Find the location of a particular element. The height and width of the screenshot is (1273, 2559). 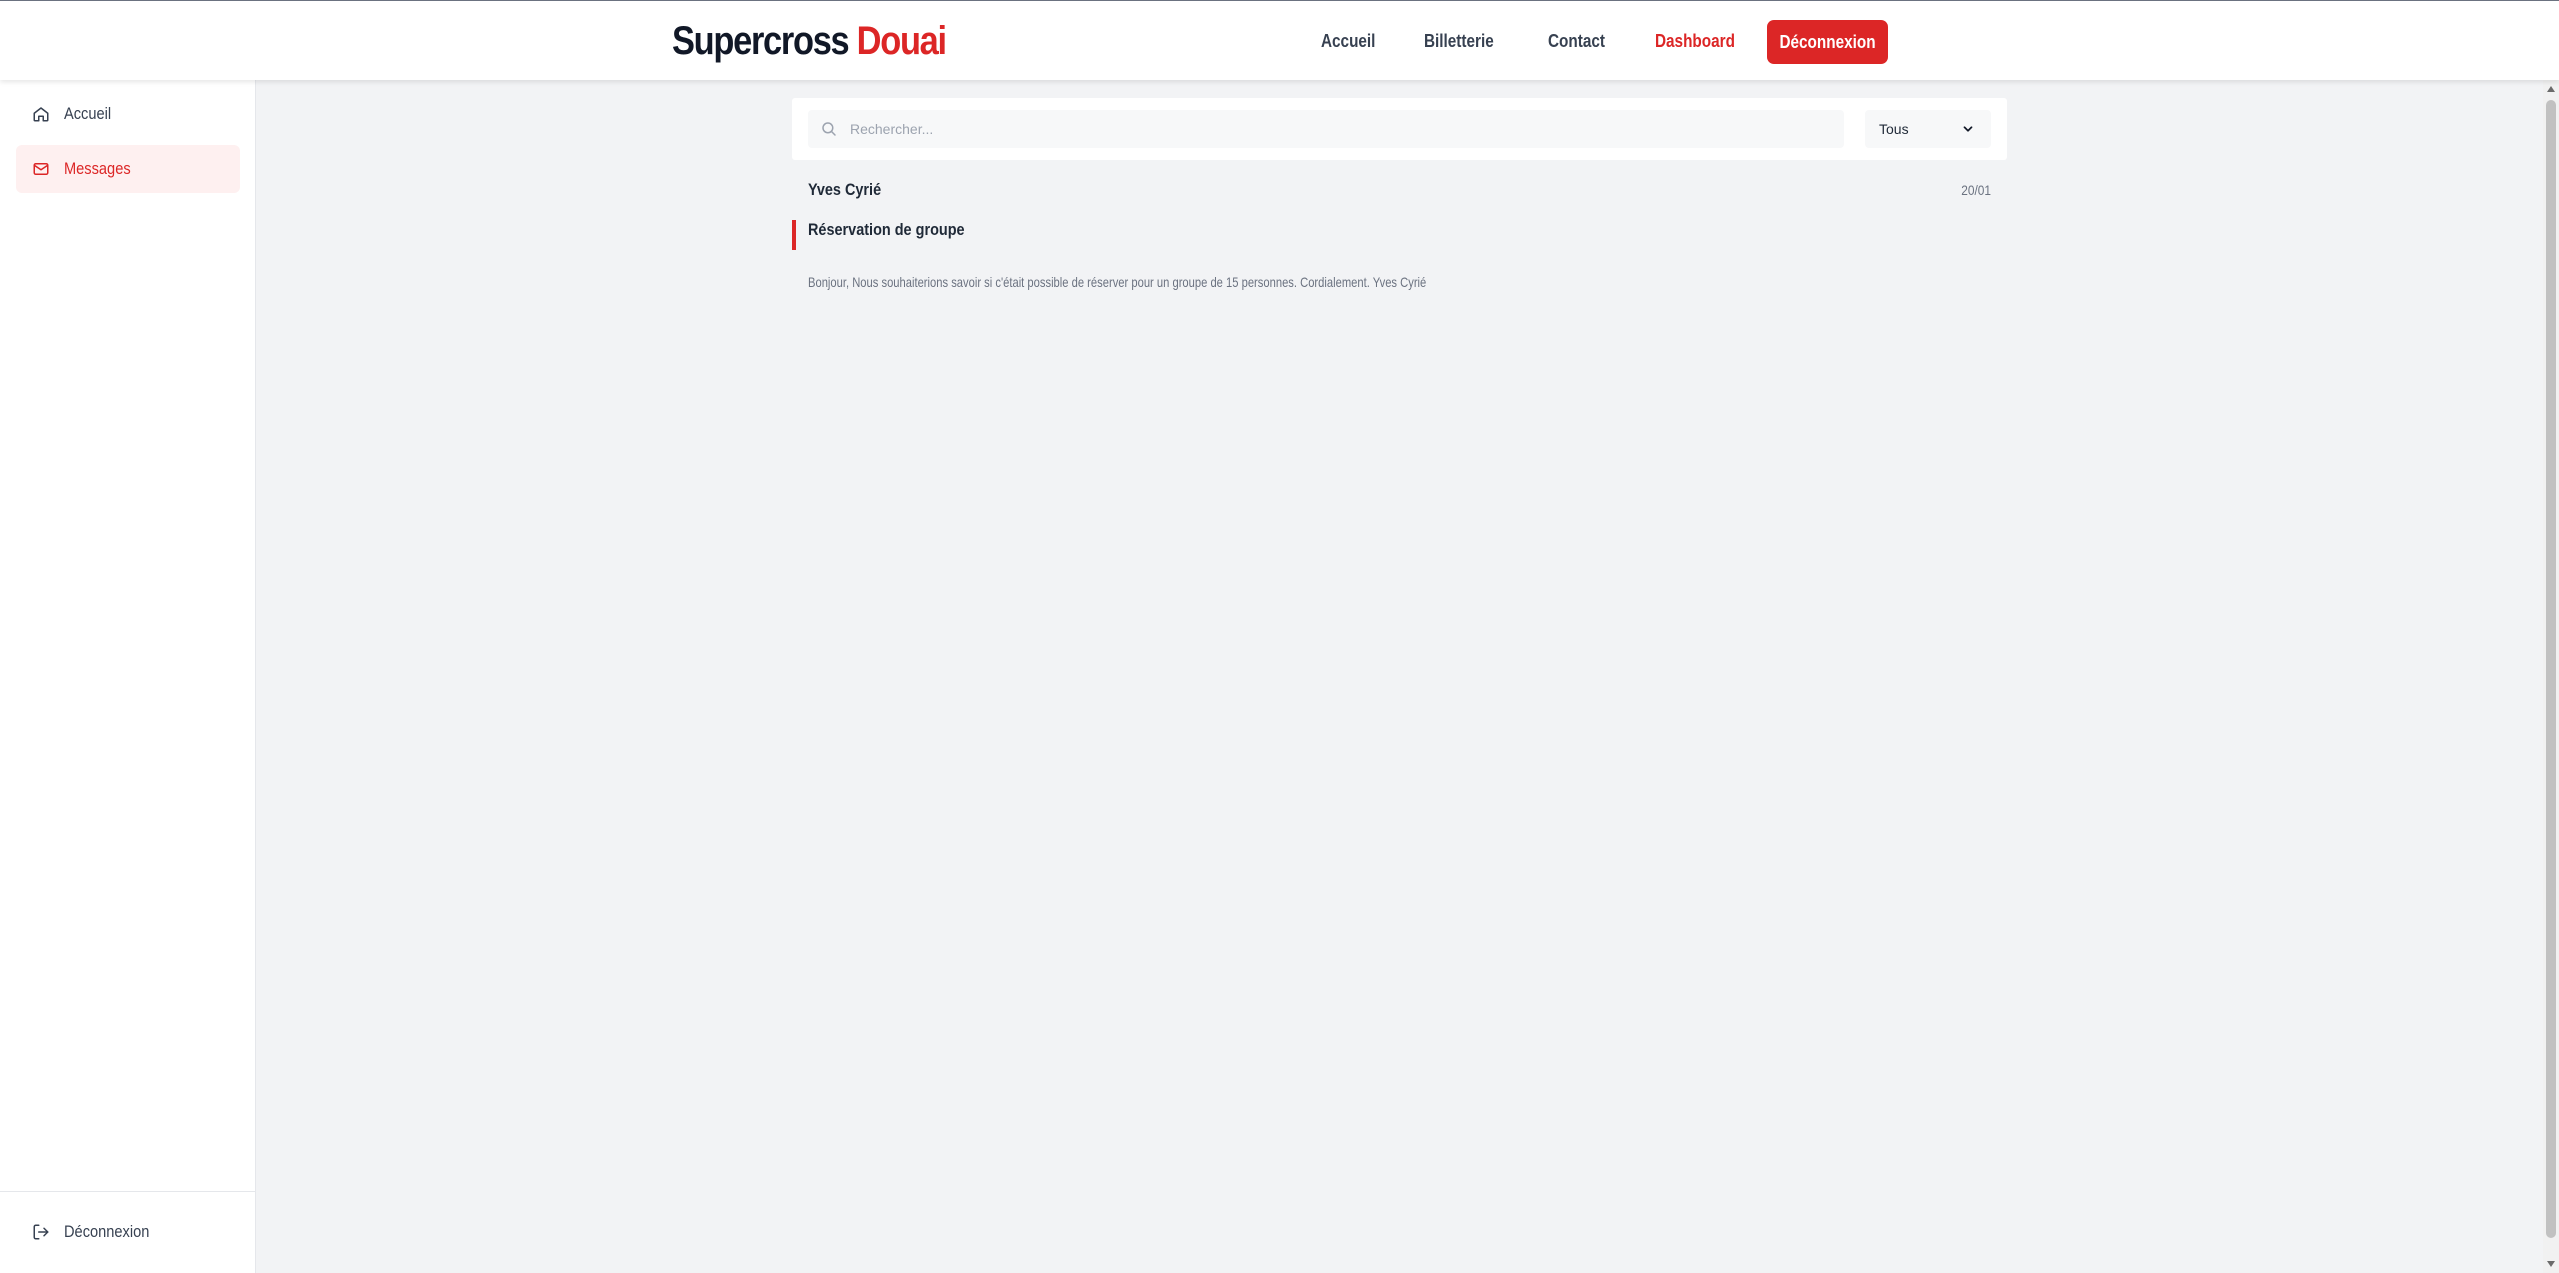

nav-link-accueil: Accueil is located at coordinates (1348, 41).